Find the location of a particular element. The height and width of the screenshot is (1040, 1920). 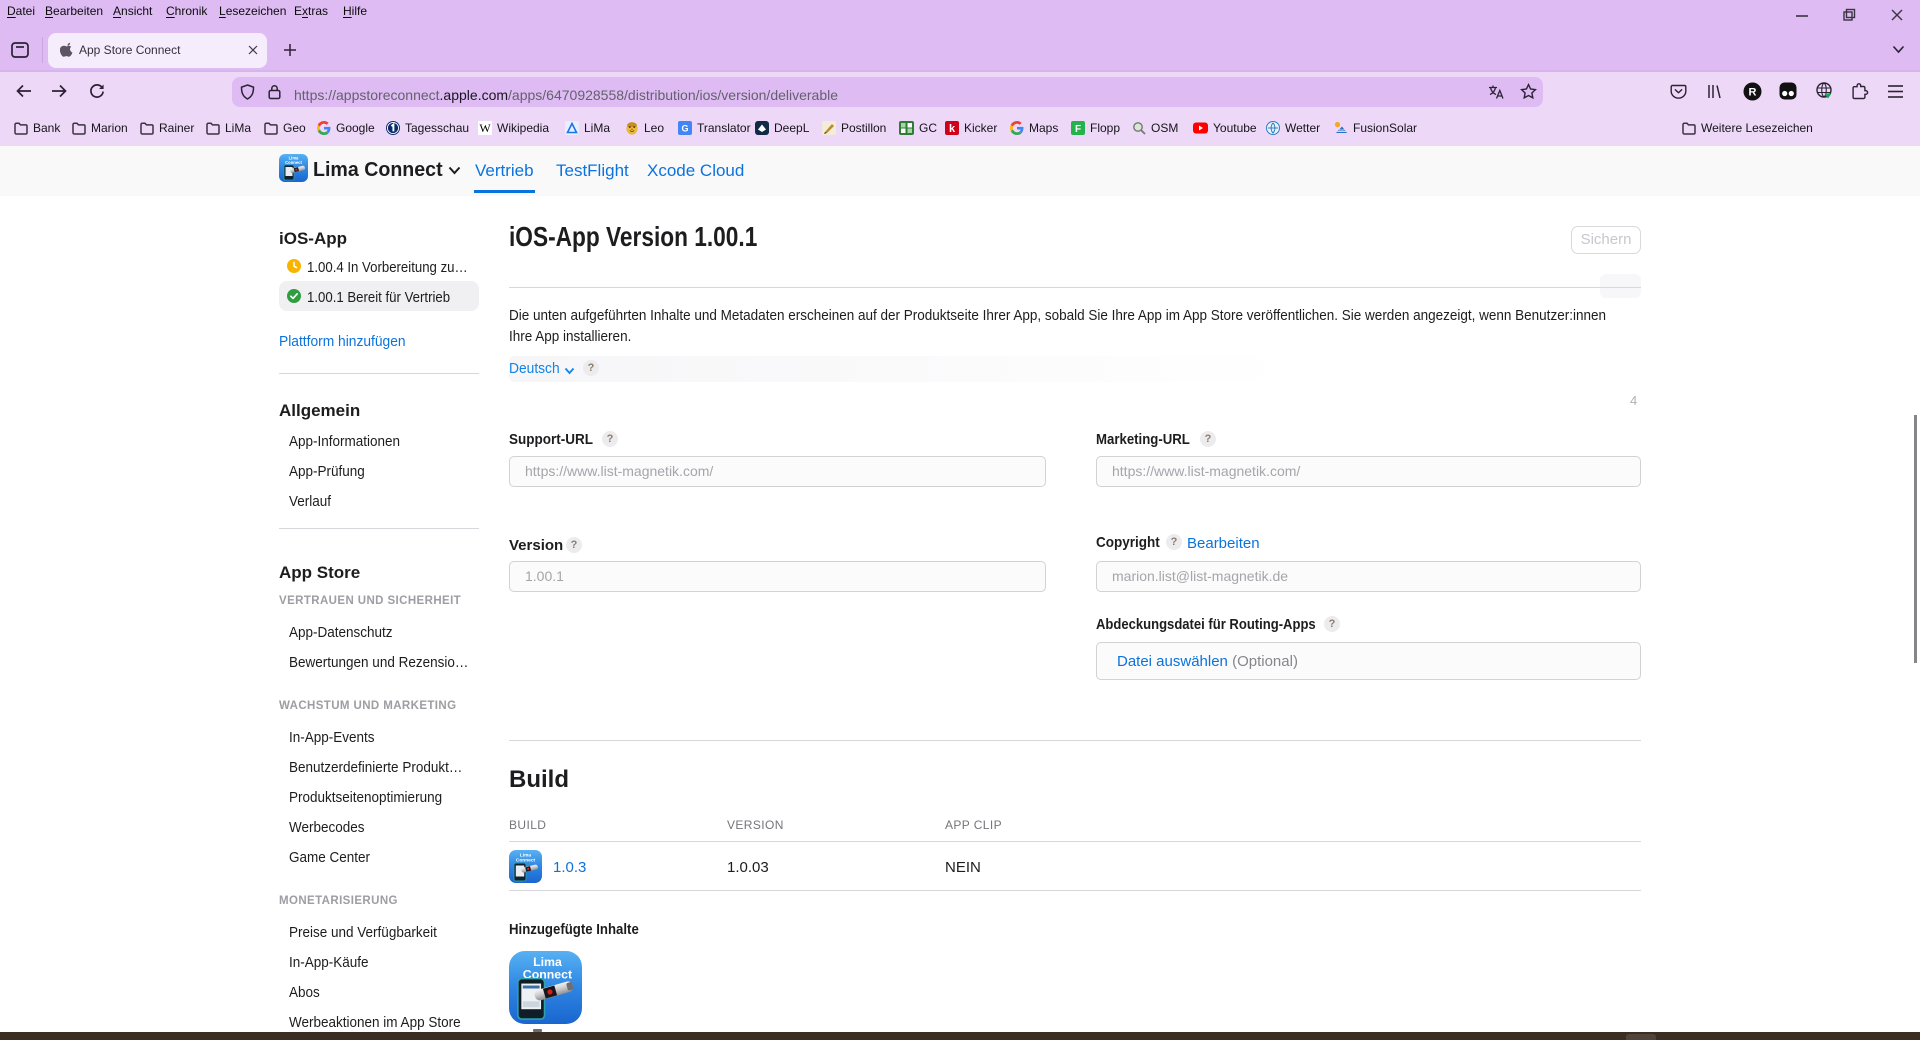

svg-text: Connect is located at coordinates (293, 162).